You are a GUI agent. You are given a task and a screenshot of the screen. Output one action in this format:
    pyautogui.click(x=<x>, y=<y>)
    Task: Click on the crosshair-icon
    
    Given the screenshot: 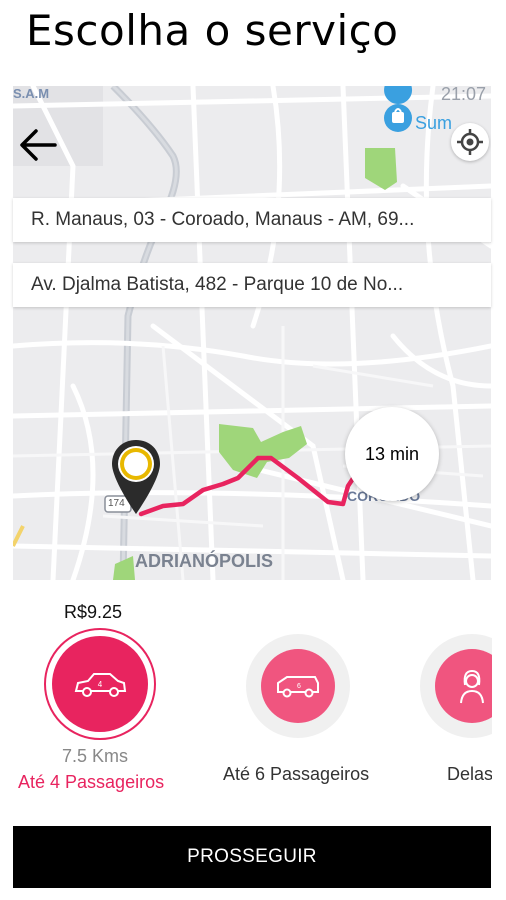 What is the action you would take?
    pyautogui.click(x=470, y=142)
    